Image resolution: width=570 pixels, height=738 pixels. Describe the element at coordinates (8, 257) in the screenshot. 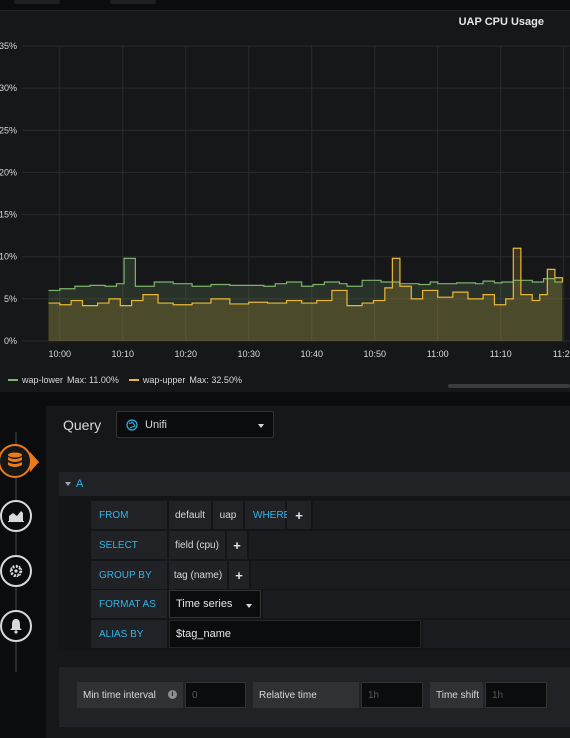

I see `y-tick-label: 10%` at that location.